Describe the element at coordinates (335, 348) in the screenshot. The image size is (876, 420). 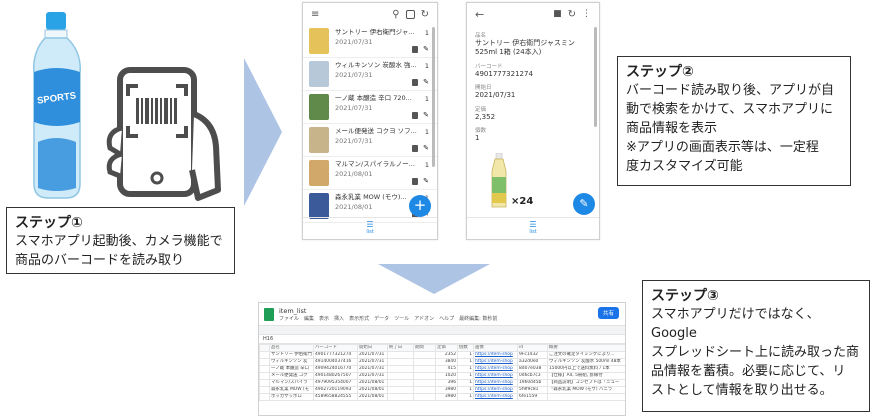
I see `column-header-cell: バーコード` at that location.